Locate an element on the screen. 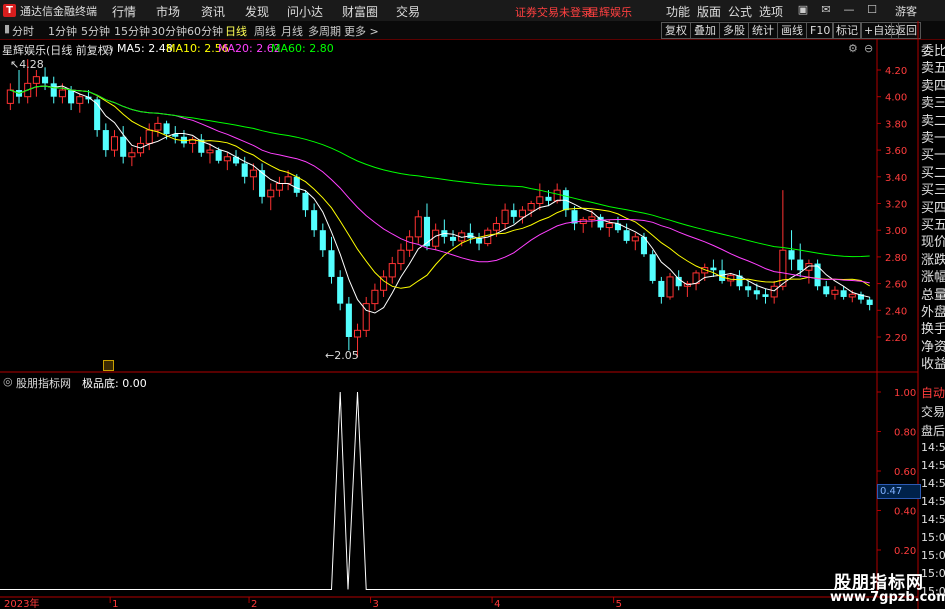 The height and width of the screenshot is (609, 945). watermark-url: www.7gpzb.com is located at coordinates (887, 597).